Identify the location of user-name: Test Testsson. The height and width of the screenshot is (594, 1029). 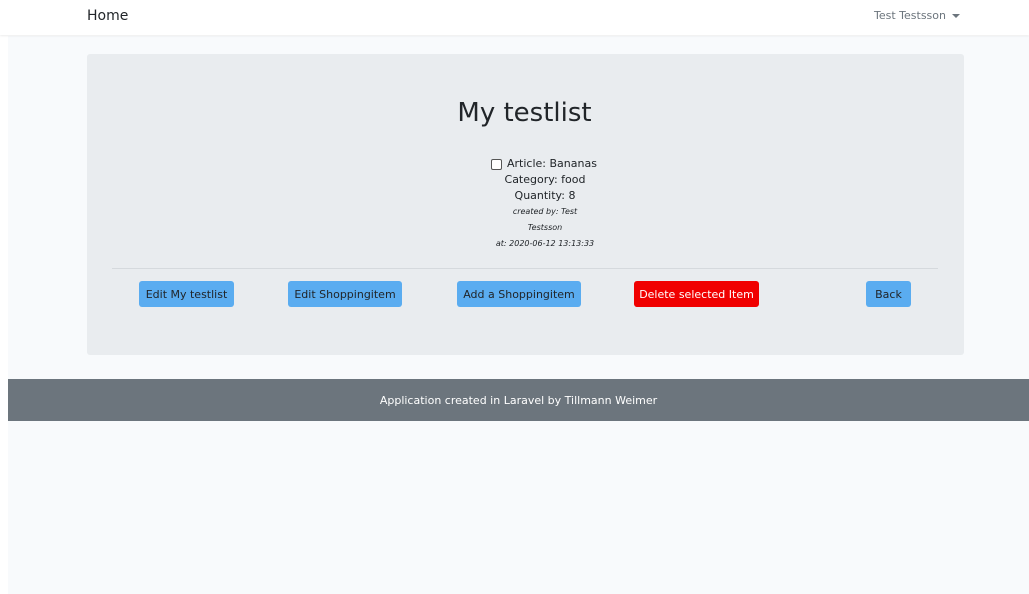
(910, 15).